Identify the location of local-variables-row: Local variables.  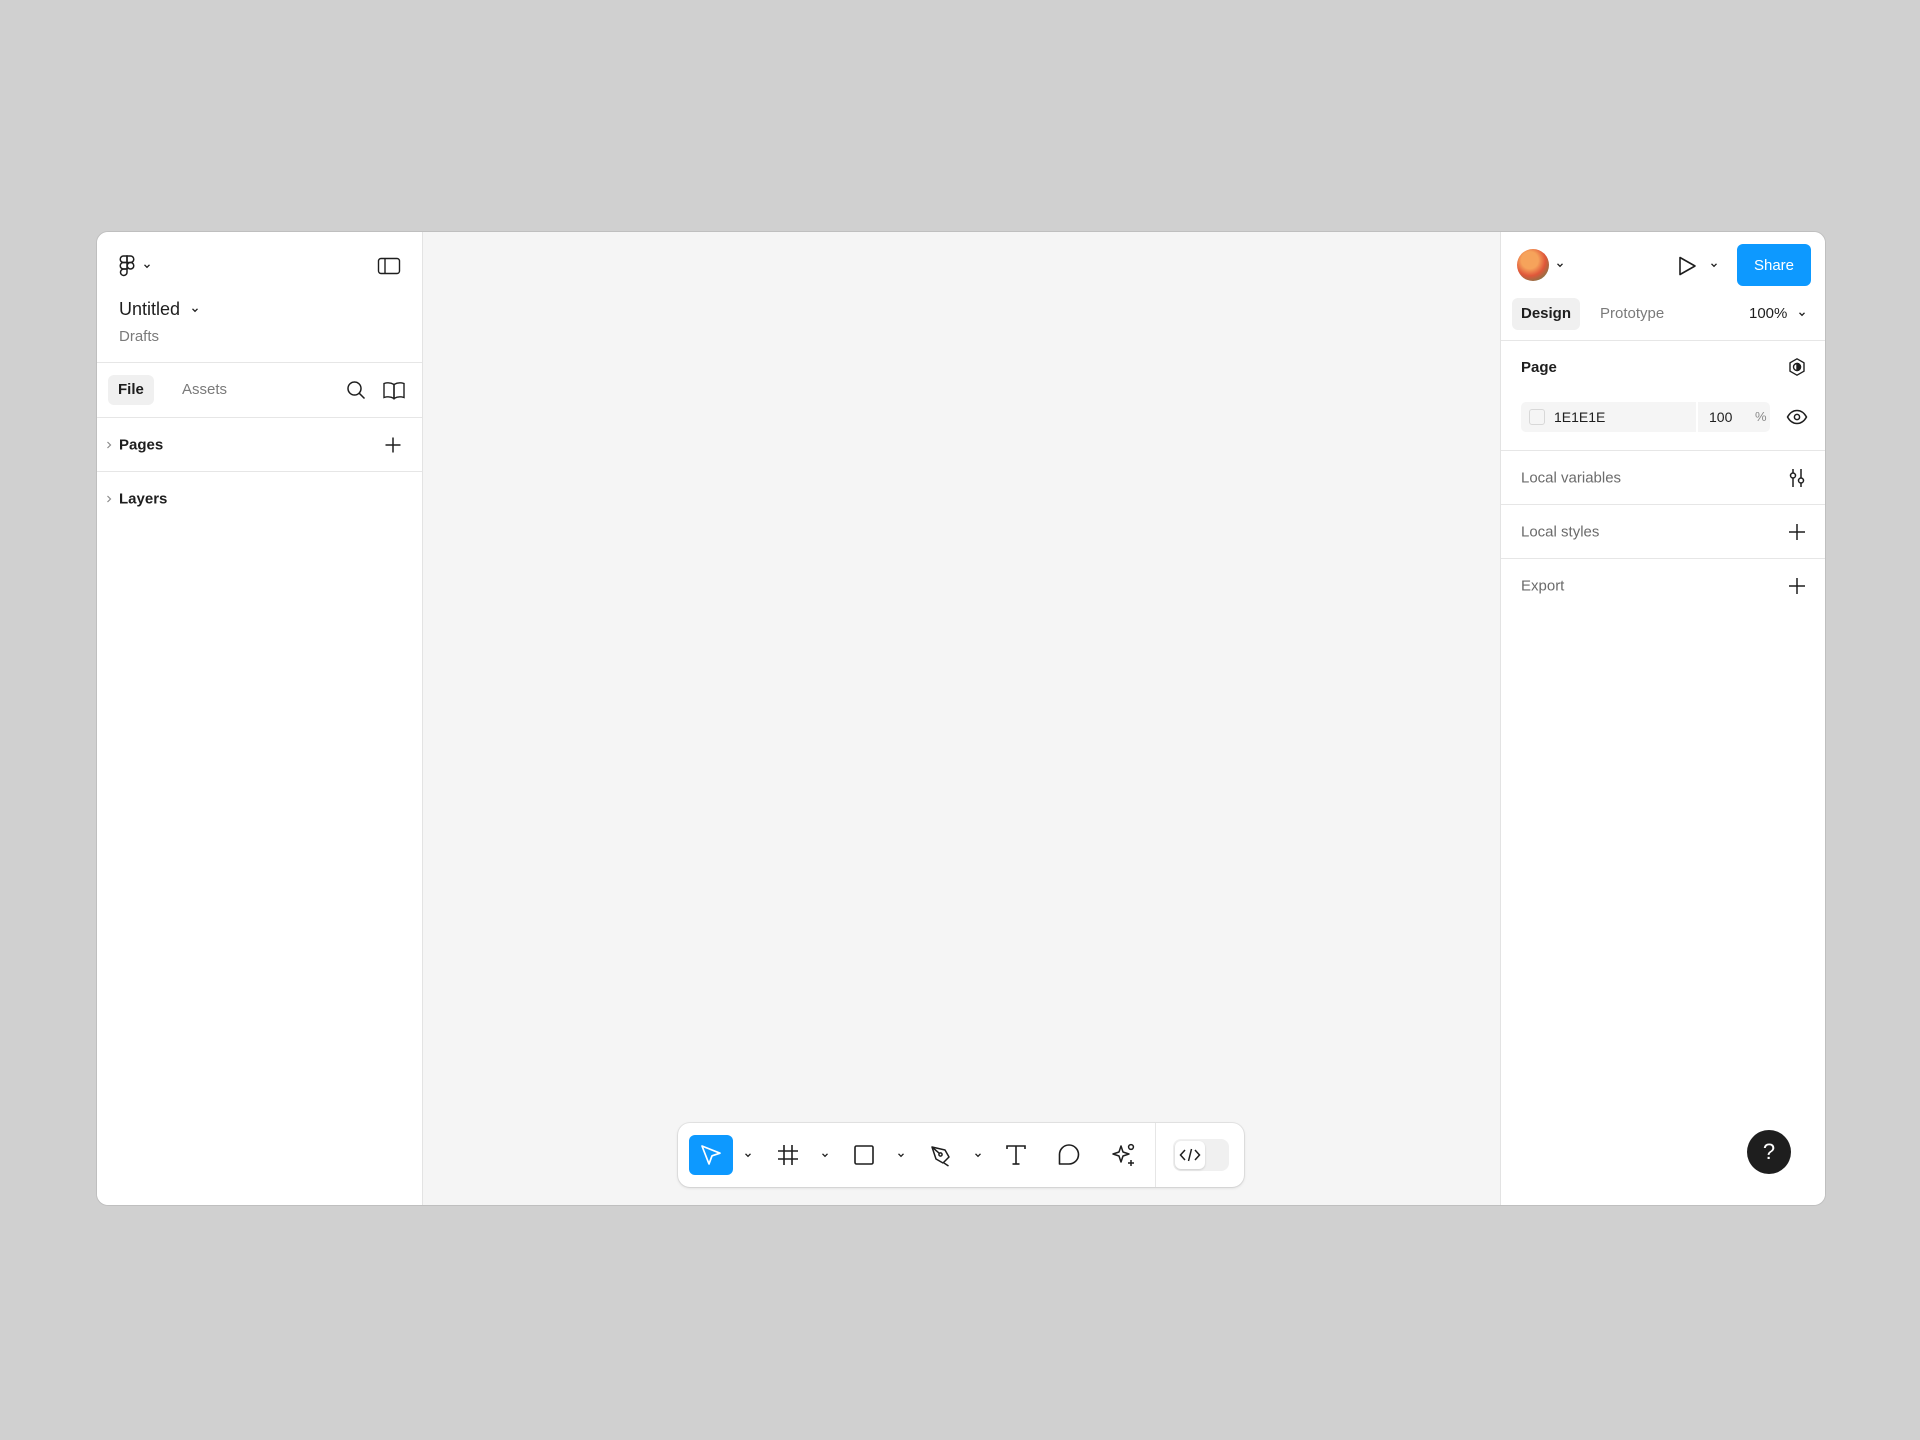
(1663, 478).